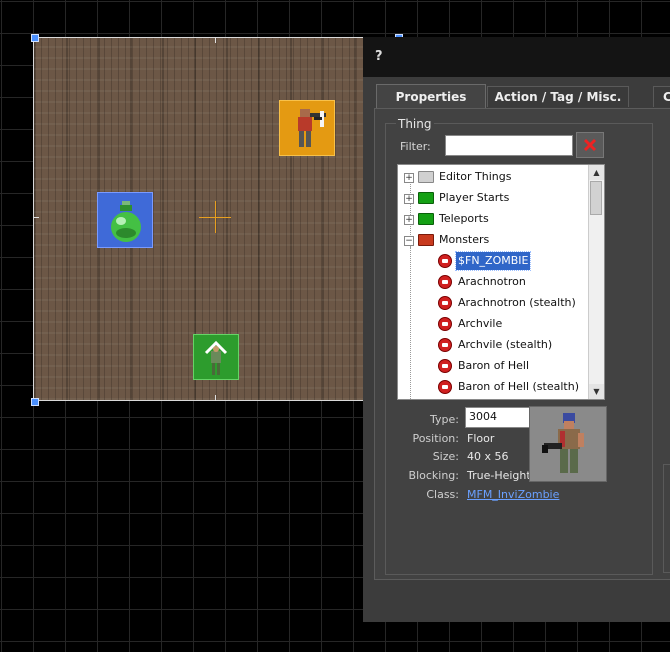  I want to click on tree-item-label: Arachnotron (stealth), so click(517, 302).